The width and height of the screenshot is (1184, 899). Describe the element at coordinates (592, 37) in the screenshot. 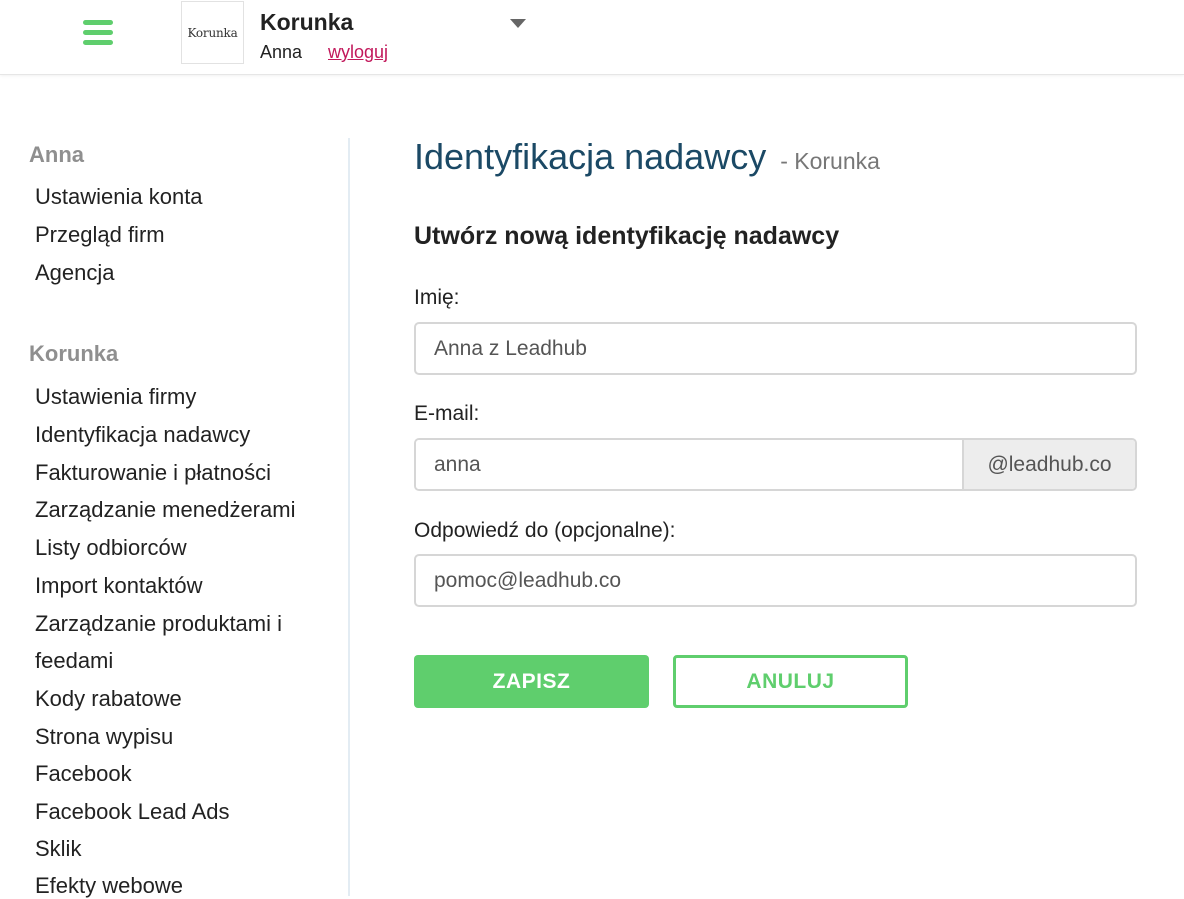

I see `top-bar: Korunka Korunka Anna wyloguj` at that location.